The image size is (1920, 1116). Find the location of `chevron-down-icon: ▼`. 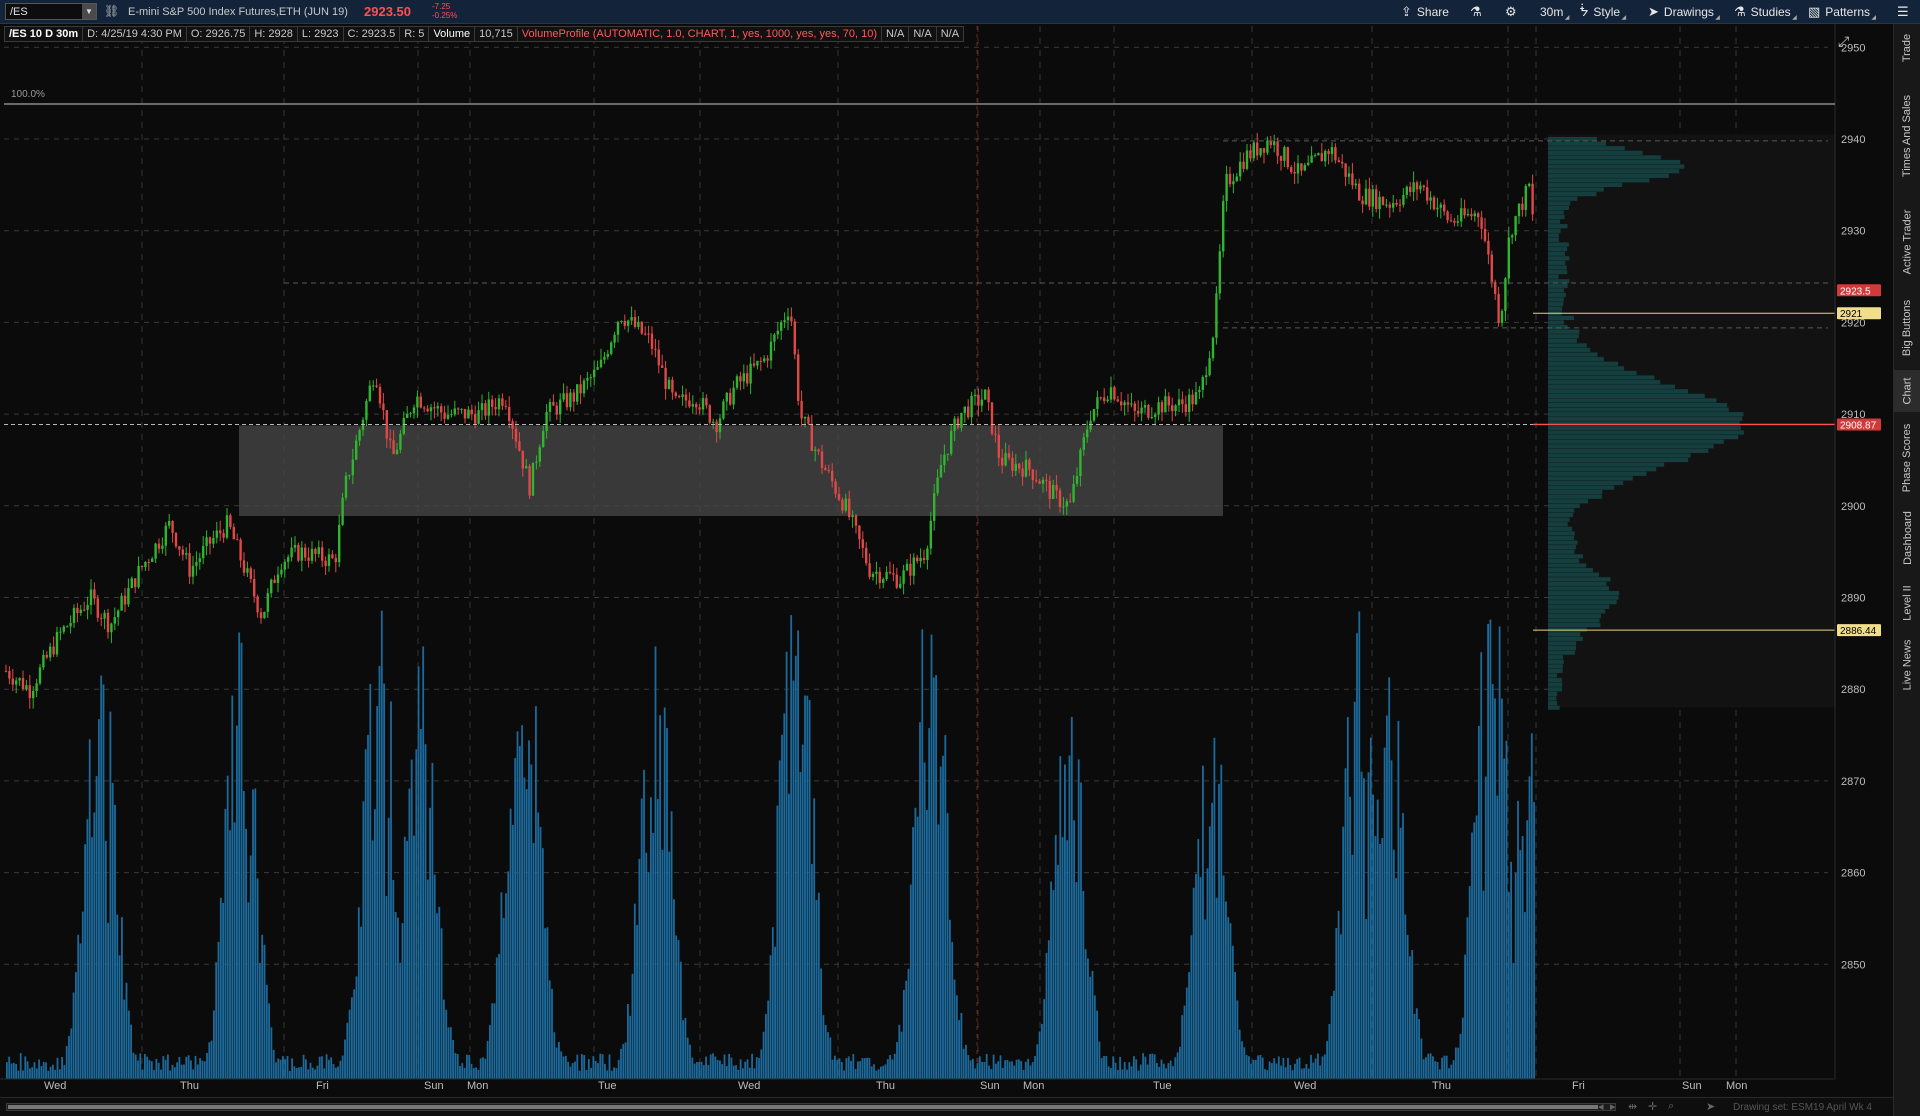

chevron-down-icon: ▼ is located at coordinates (89, 11).